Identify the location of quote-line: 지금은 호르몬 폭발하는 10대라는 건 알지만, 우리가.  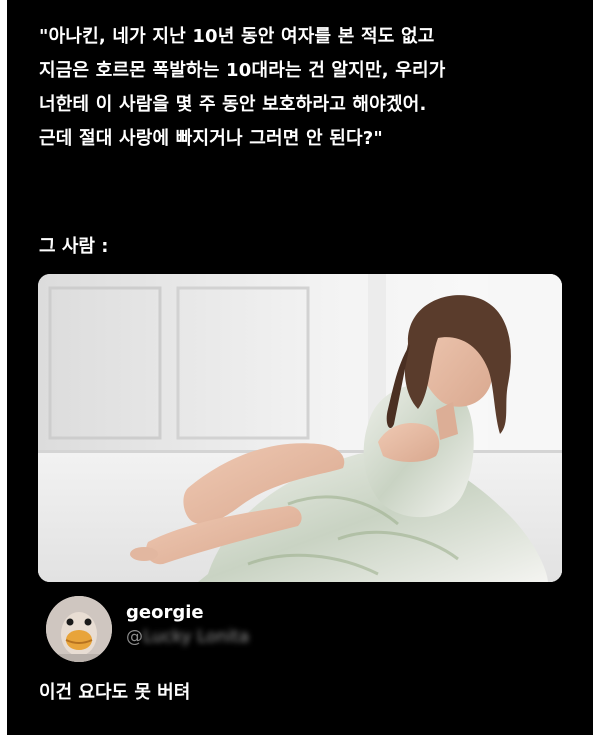
(242, 70).